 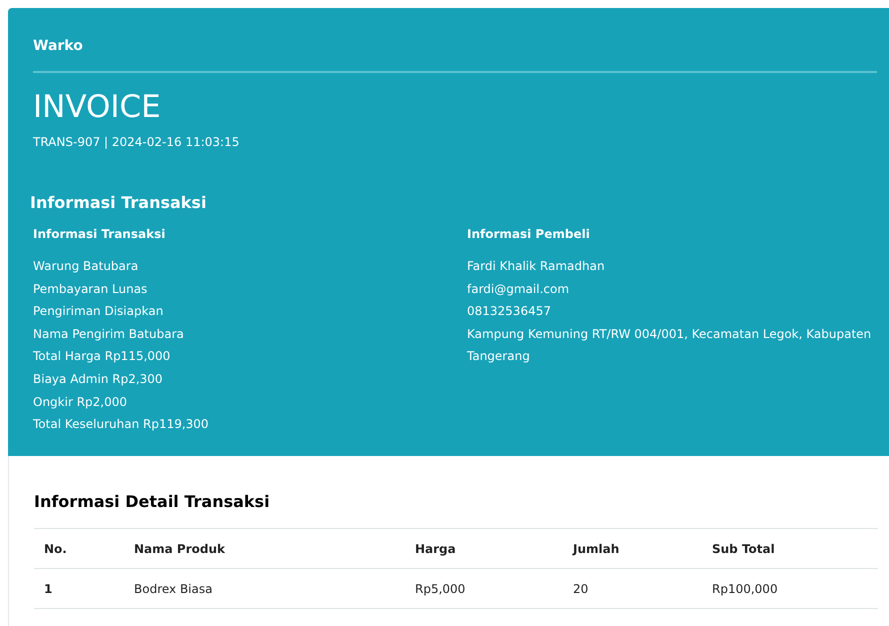 What do you see at coordinates (79, 588) in the screenshot?
I see `table-cell: 1` at bounding box center [79, 588].